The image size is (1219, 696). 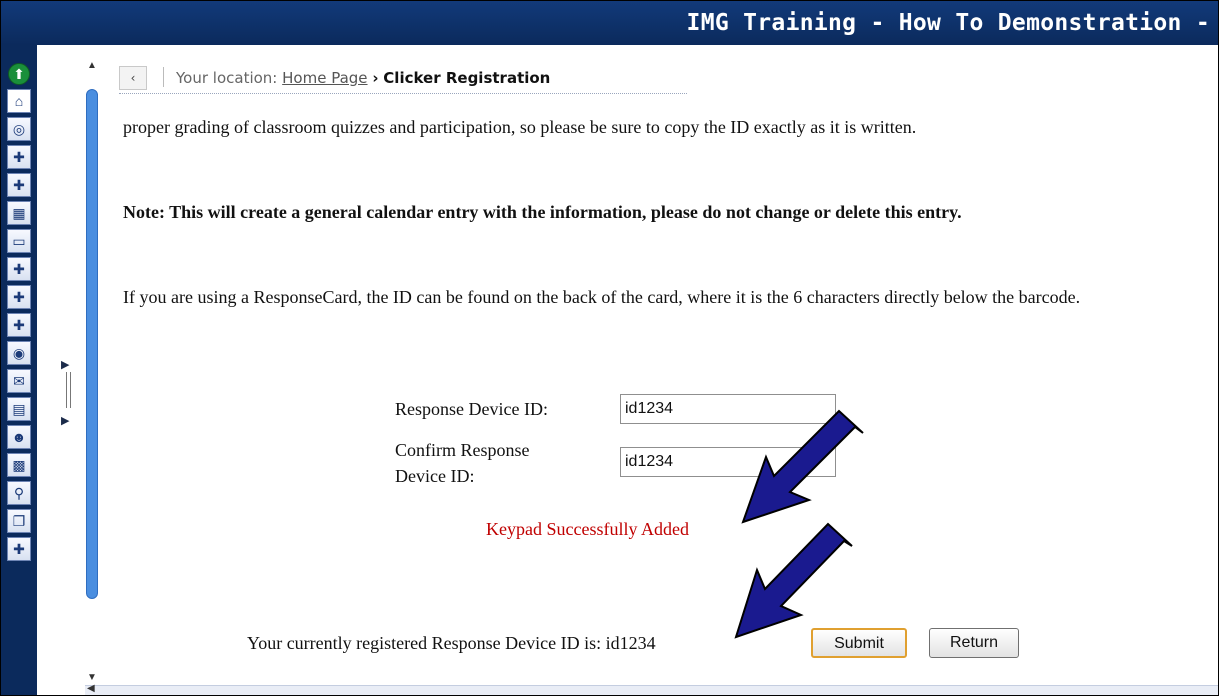 What do you see at coordinates (92, 66) in the screenshot?
I see `scroll-up-arrow-icon: ▲` at bounding box center [92, 66].